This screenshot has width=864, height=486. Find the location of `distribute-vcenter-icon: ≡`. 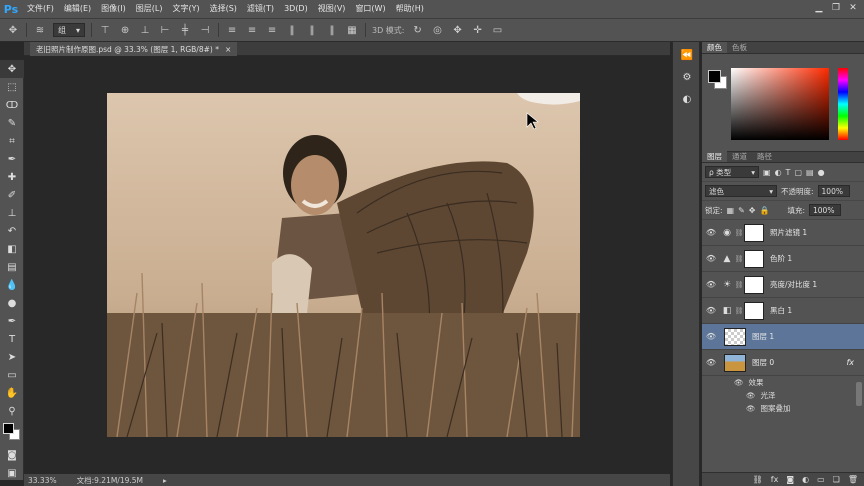

distribute-vcenter-icon: ≡ is located at coordinates (252, 30).